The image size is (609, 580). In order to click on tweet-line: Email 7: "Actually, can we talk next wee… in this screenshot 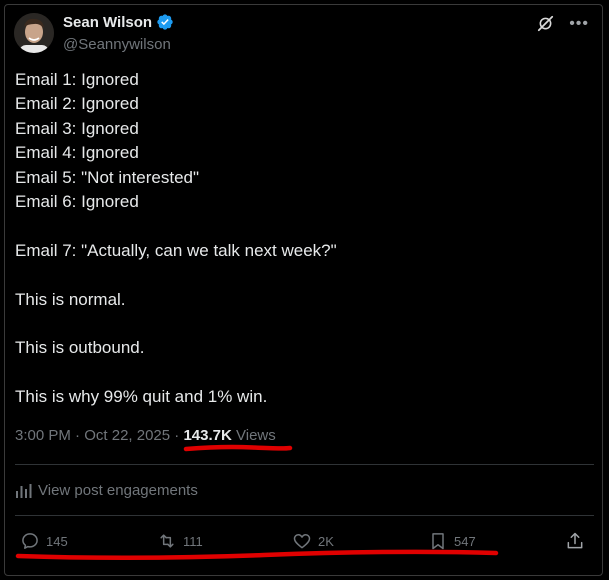, I will do `click(176, 250)`.